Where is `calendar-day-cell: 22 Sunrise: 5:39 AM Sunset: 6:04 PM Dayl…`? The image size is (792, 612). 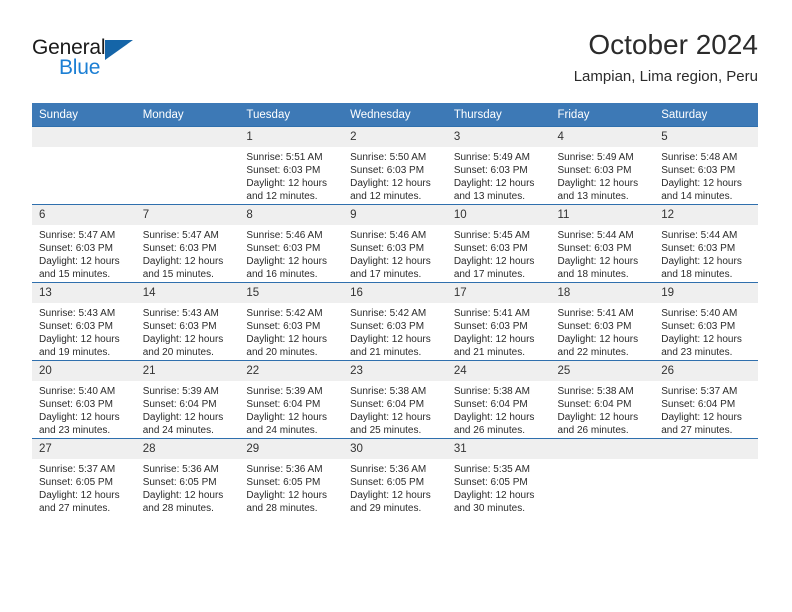
calendar-day-cell: 22 Sunrise: 5:39 AM Sunset: 6:04 PM Dayl… is located at coordinates (291, 399).